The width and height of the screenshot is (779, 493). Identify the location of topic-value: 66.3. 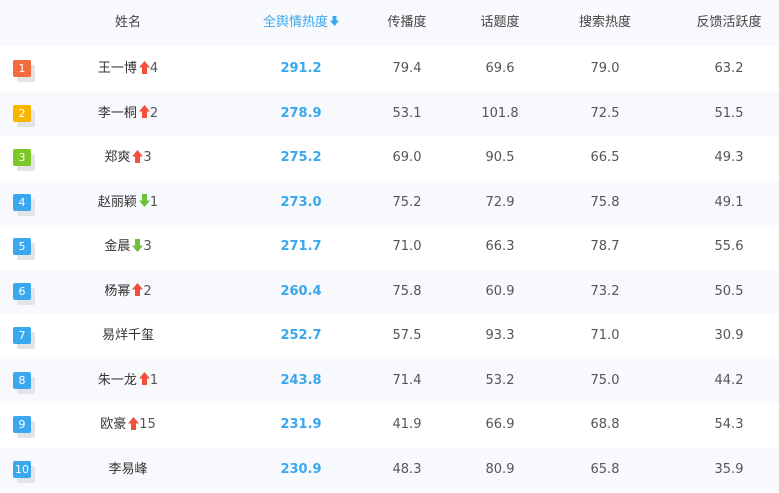
(500, 246).